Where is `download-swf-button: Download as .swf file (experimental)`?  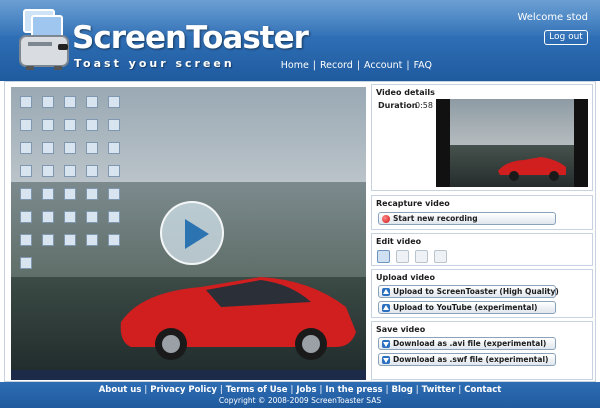
download-swf-button: Download as .swf file (experimental) is located at coordinates (467, 359).